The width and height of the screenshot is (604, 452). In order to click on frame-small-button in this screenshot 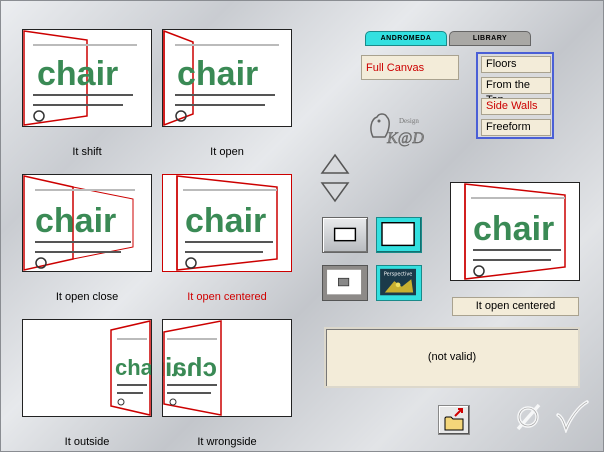, I will do `click(345, 235)`.